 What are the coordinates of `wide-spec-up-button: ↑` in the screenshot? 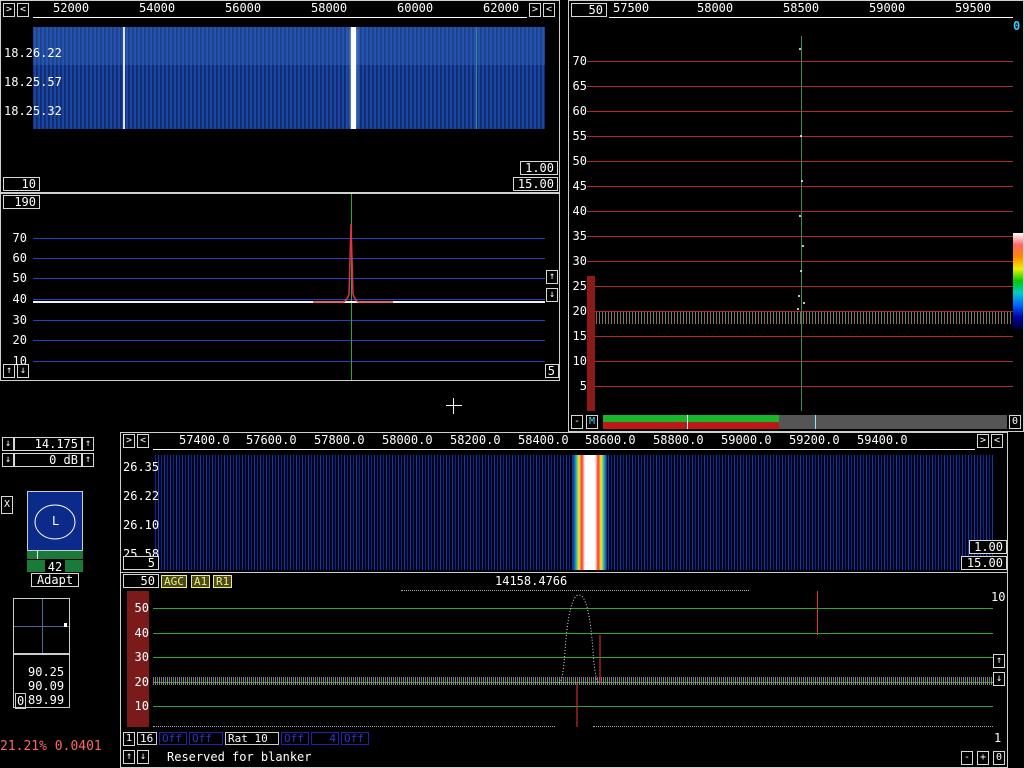 It's located at (552, 277).